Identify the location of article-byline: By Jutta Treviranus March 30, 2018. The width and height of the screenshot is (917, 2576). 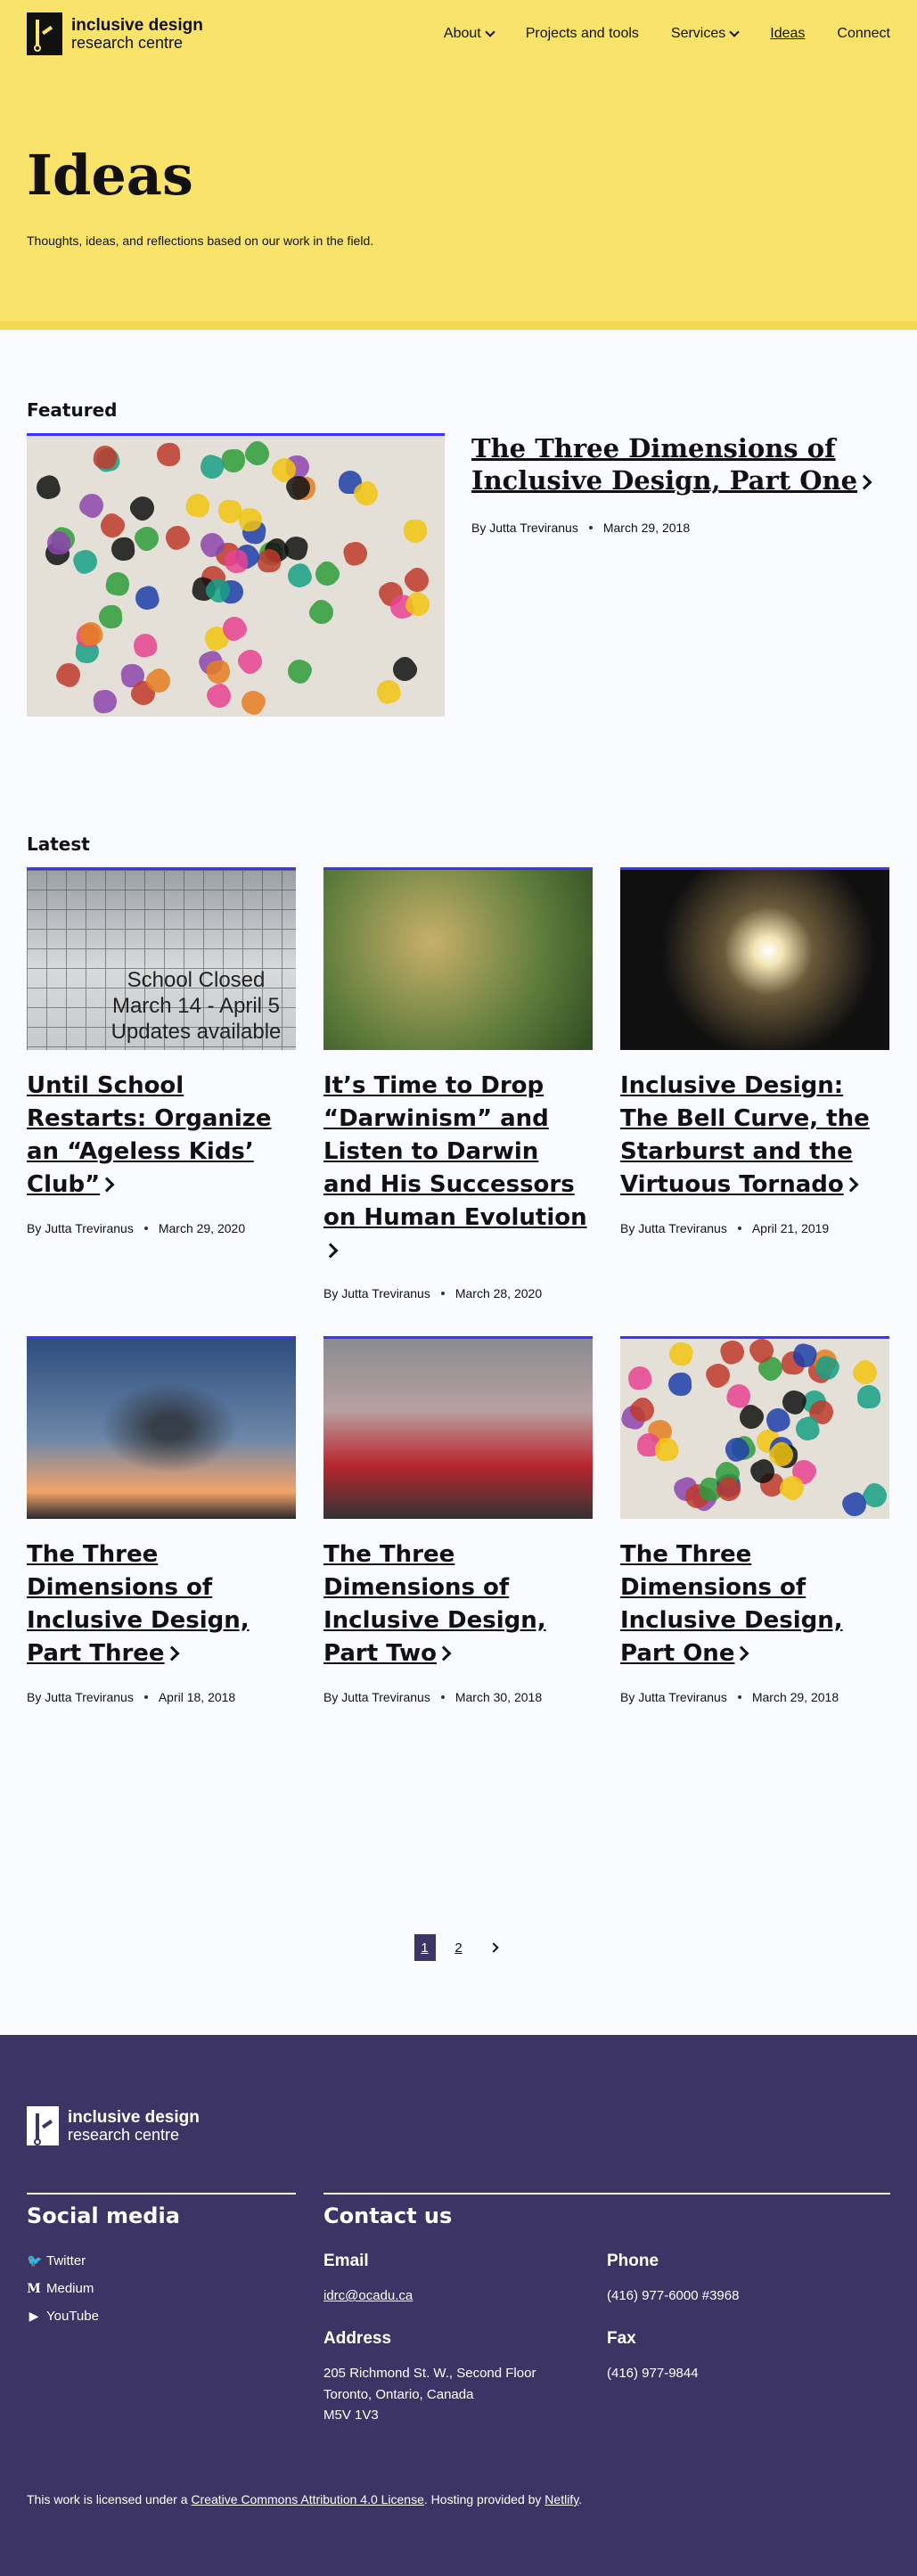
(433, 1697).